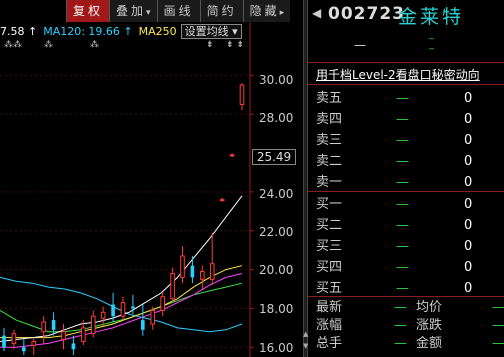 The image size is (504, 357). I want to click on hide-label: 隐藏, so click(264, 11).